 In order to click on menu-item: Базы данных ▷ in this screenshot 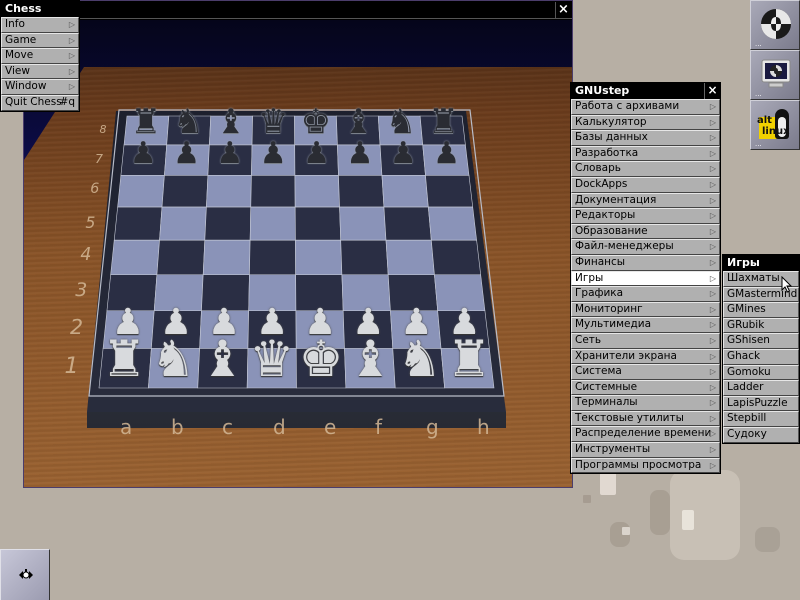, I will do `click(645, 138)`.